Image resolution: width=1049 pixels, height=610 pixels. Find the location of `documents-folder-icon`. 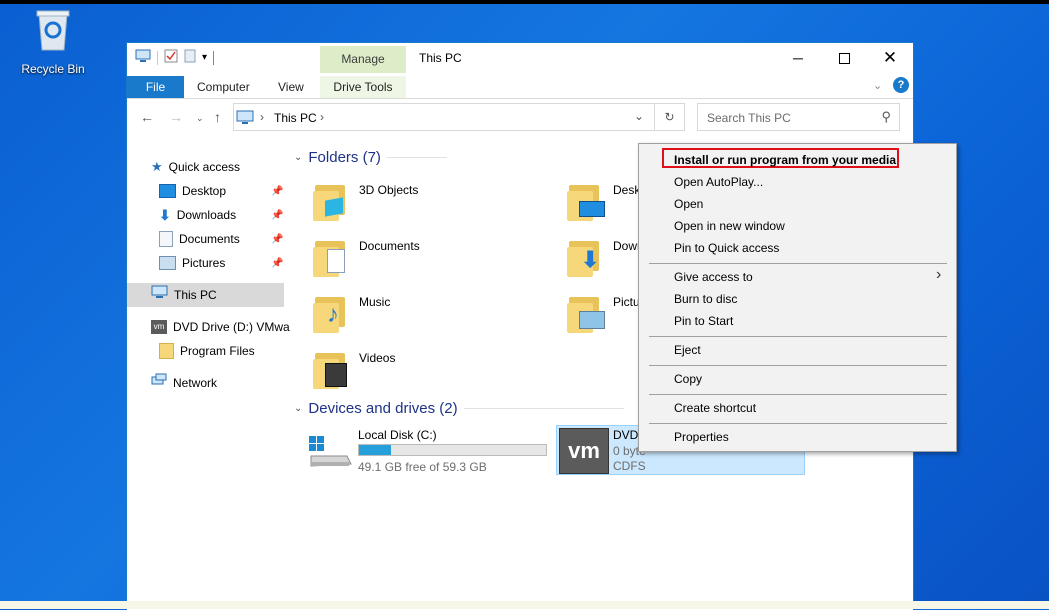

documents-folder-icon is located at coordinates (331, 255).